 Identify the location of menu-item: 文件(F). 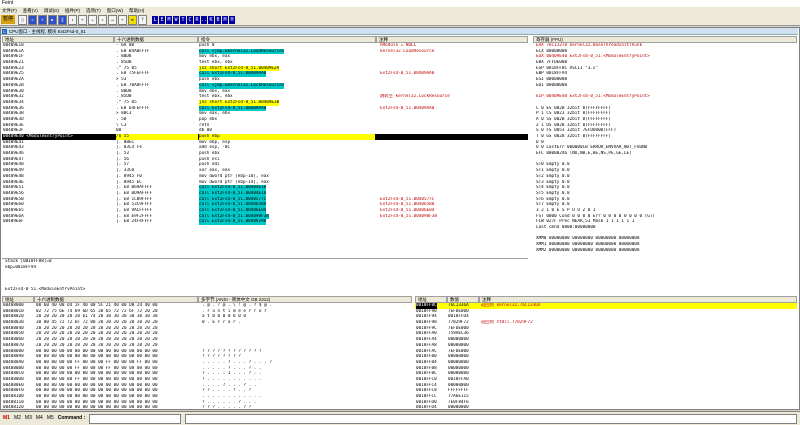
(9, 10).